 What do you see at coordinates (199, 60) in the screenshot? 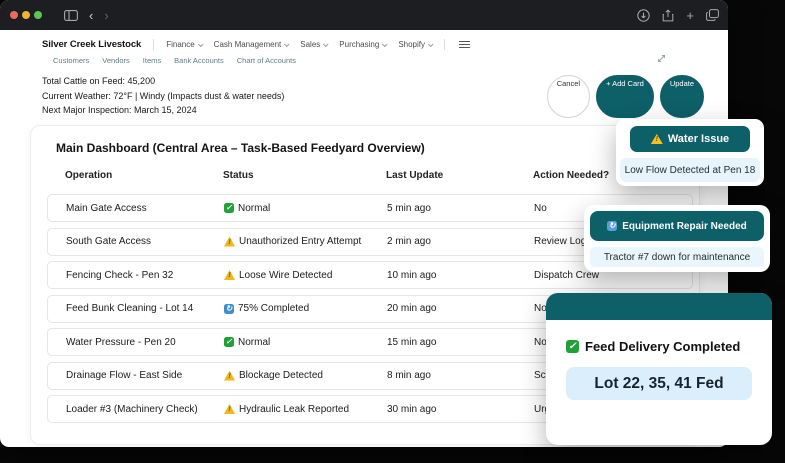
I see `subnav-item-bank-accounts: Bank Accounts` at bounding box center [199, 60].